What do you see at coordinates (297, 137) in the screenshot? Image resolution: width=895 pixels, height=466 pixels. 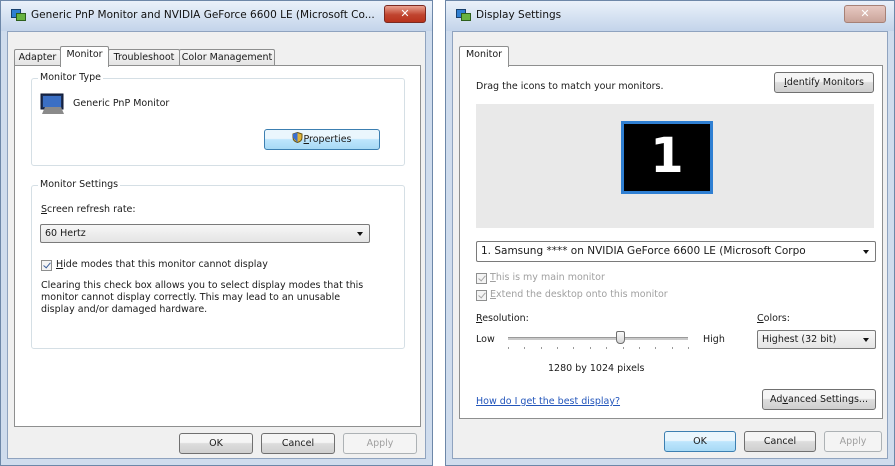 I see `shield-icon` at bounding box center [297, 137].